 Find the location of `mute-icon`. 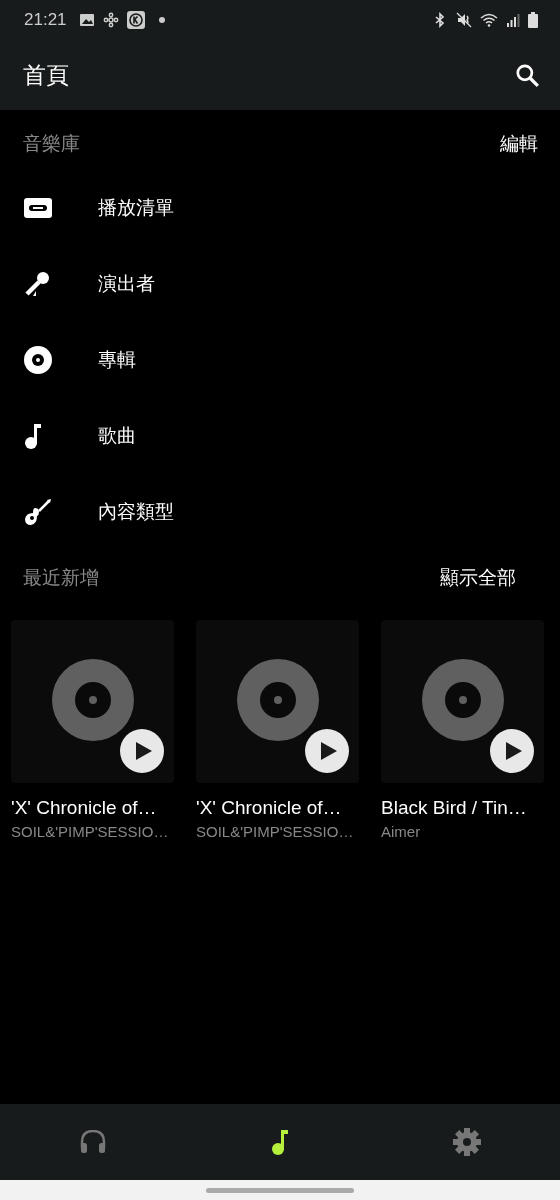

mute-icon is located at coordinates (464, 20).